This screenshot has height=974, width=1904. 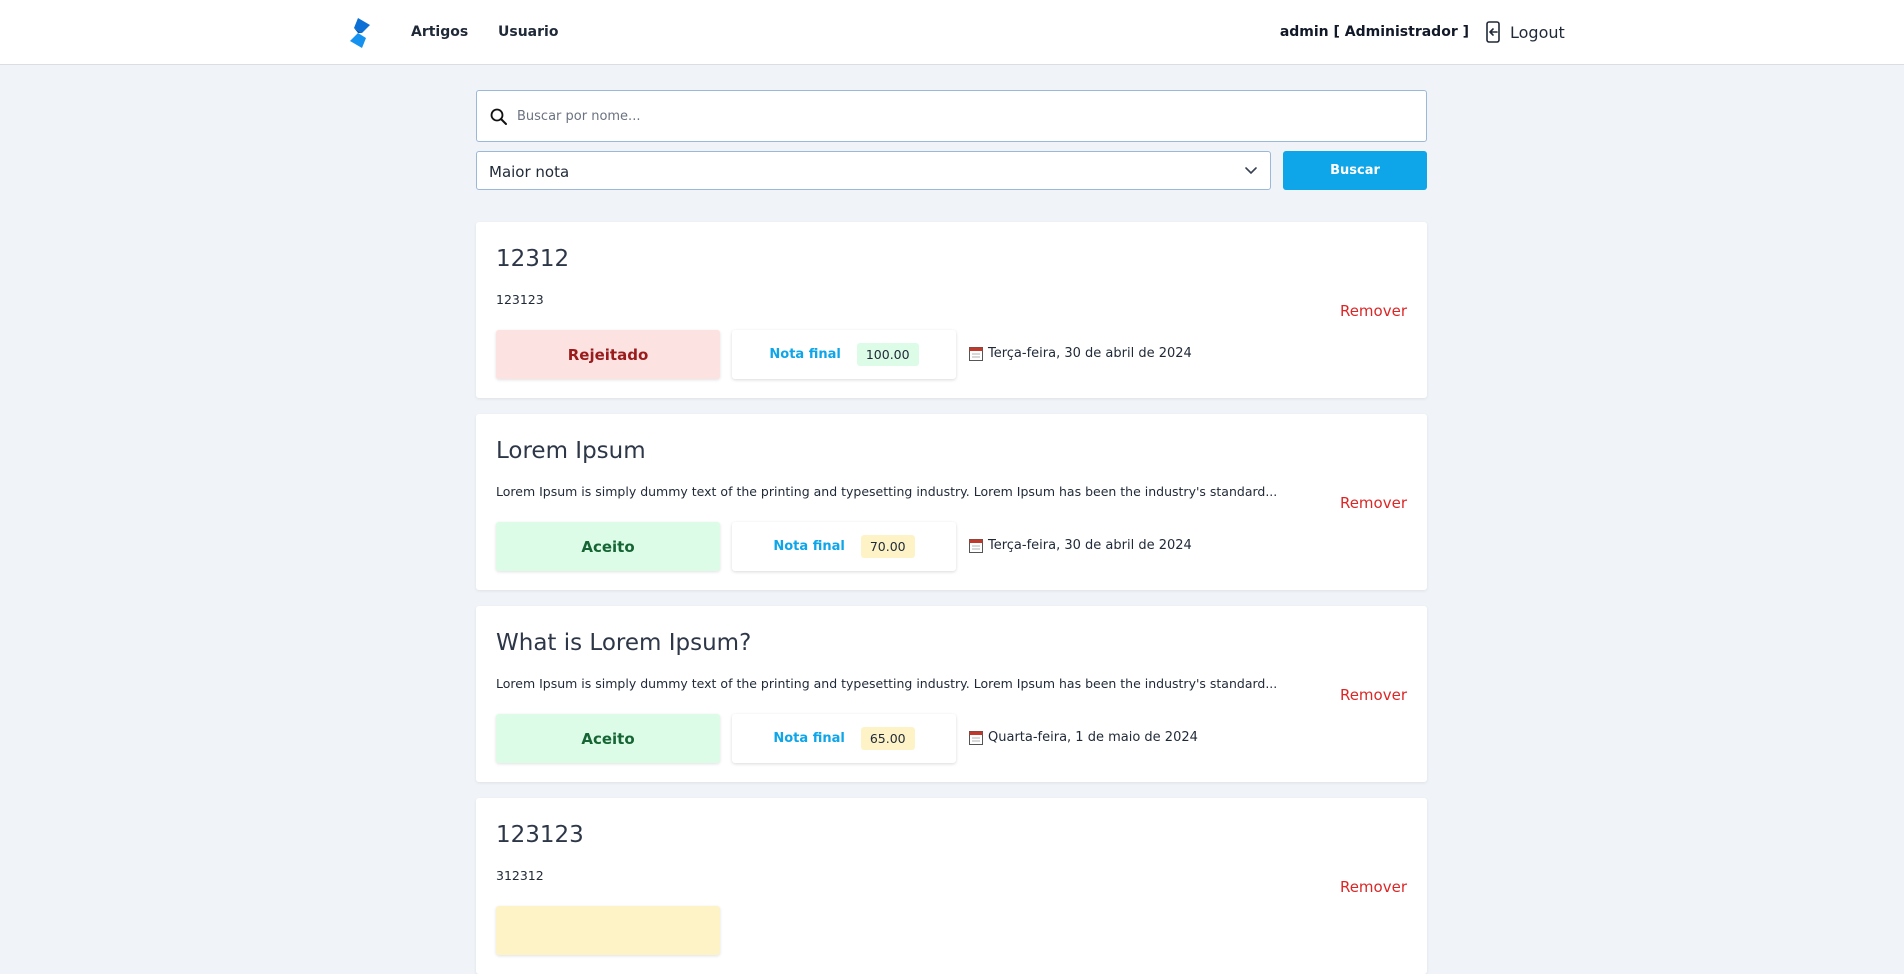 What do you see at coordinates (520, 299) in the screenshot?
I see `article-description: 123123` at bounding box center [520, 299].